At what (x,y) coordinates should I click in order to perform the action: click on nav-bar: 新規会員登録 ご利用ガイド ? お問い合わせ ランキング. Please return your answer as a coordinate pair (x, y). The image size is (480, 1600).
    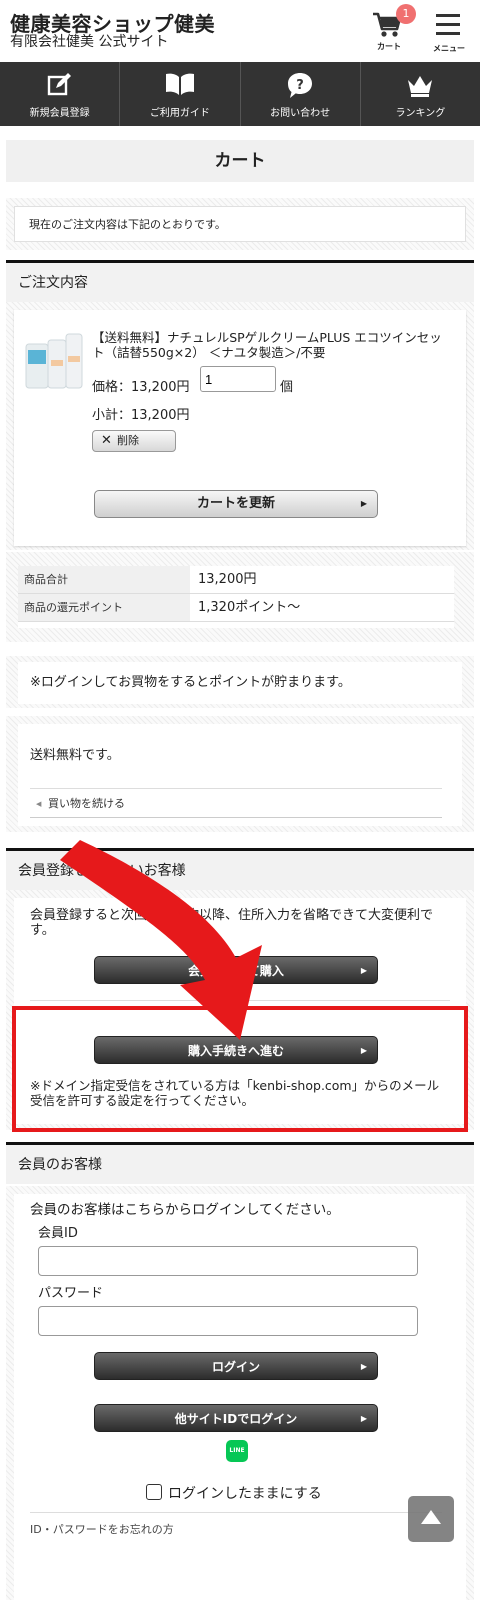
    Looking at the image, I should click on (240, 94).